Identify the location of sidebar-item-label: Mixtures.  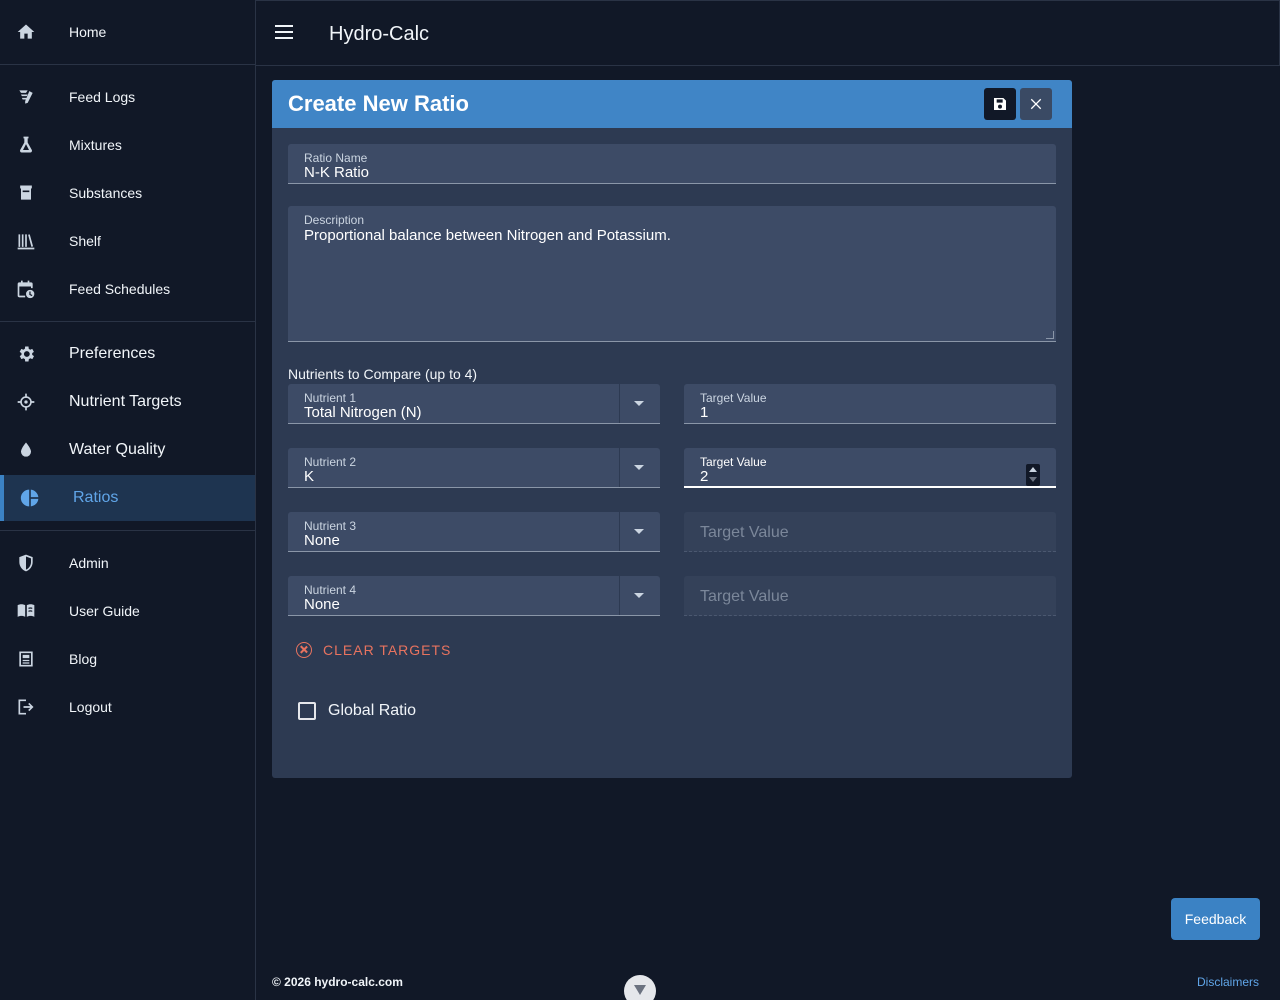
(95, 145).